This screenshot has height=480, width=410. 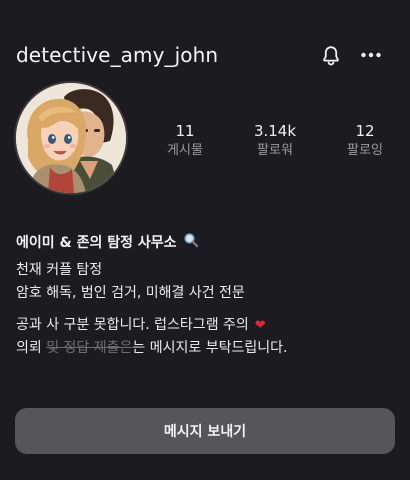 I want to click on header-actions, so click(x=351, y=55).